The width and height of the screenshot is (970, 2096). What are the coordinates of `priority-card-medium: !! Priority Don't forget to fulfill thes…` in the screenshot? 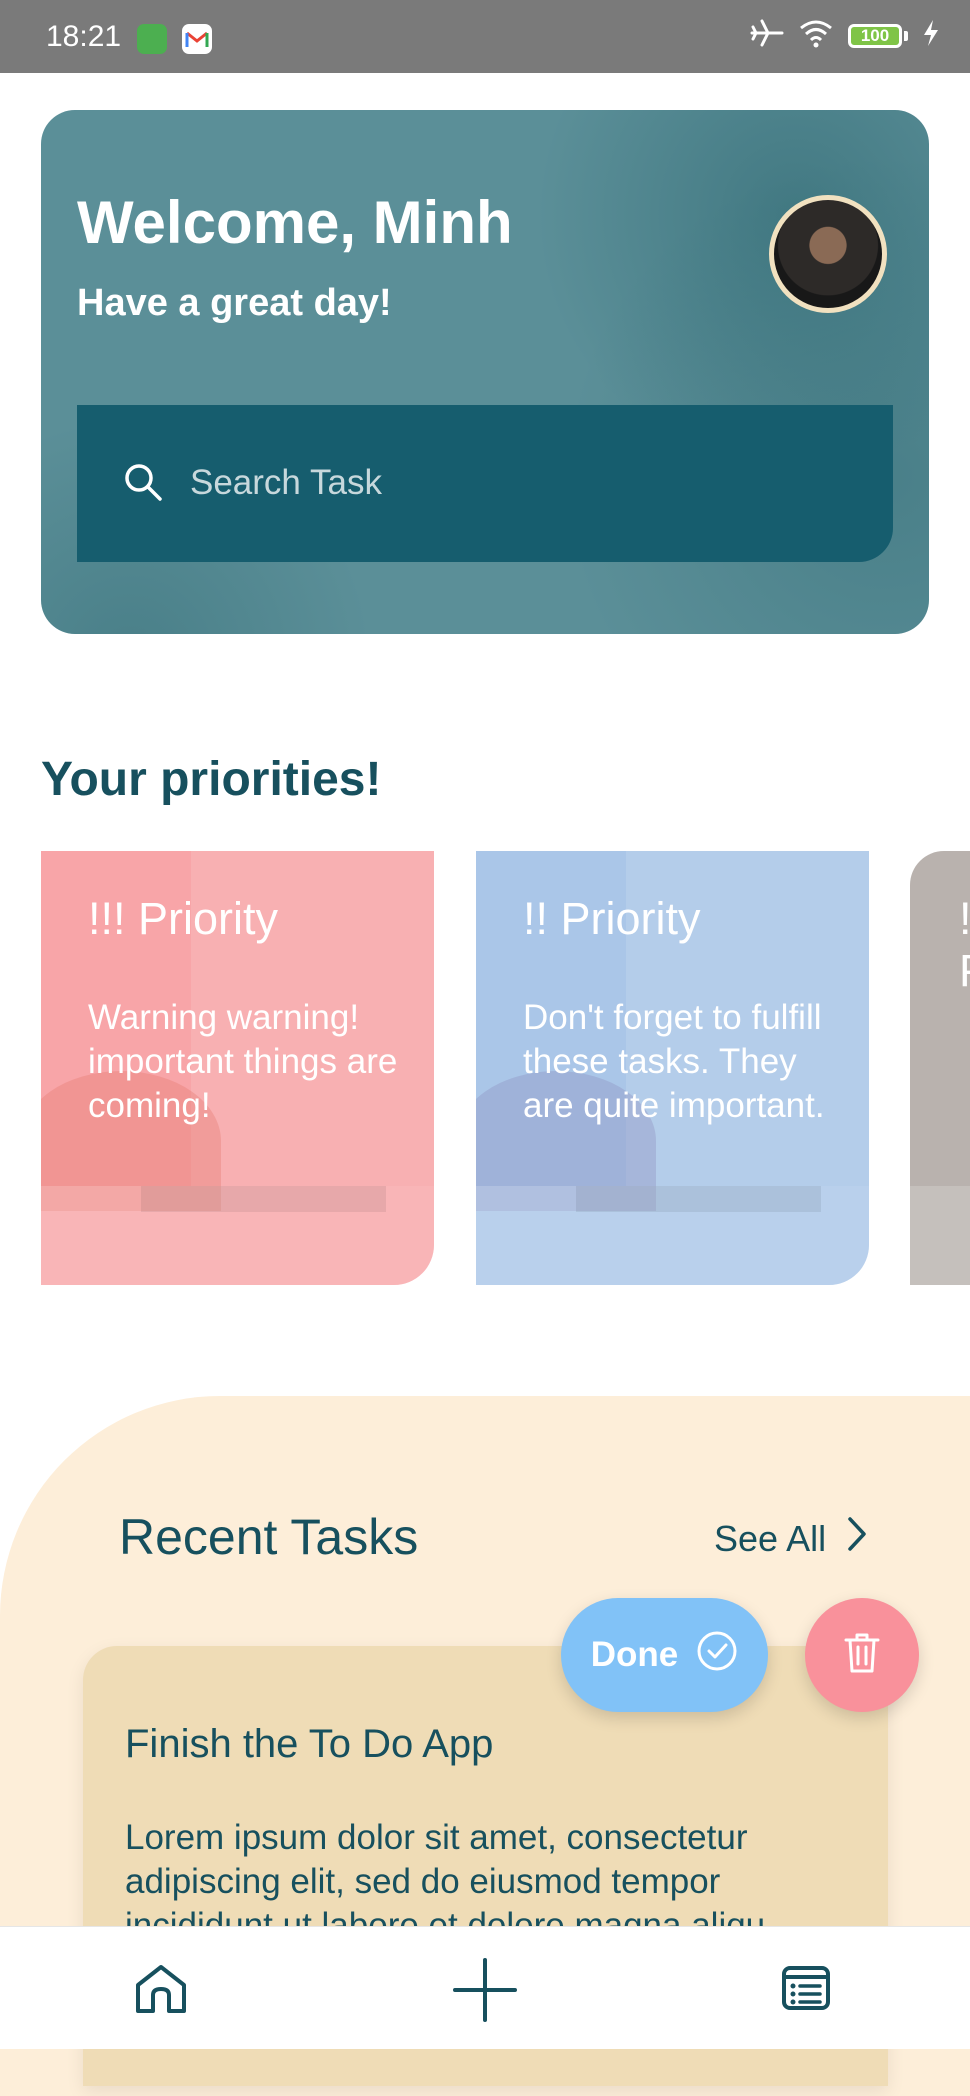 It's located at (672, 1068).